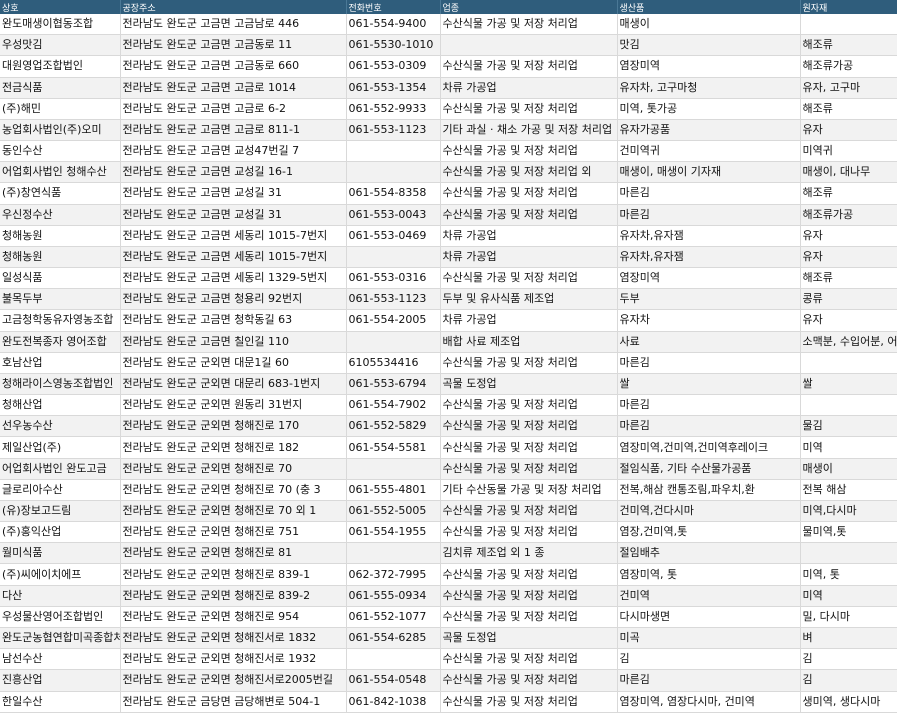 The width and height of the screenshot is (897, 713). Describe the element at coordinates (393, 299) in the screenshot. I see `phone-cell: 061-553-1123` at that location.